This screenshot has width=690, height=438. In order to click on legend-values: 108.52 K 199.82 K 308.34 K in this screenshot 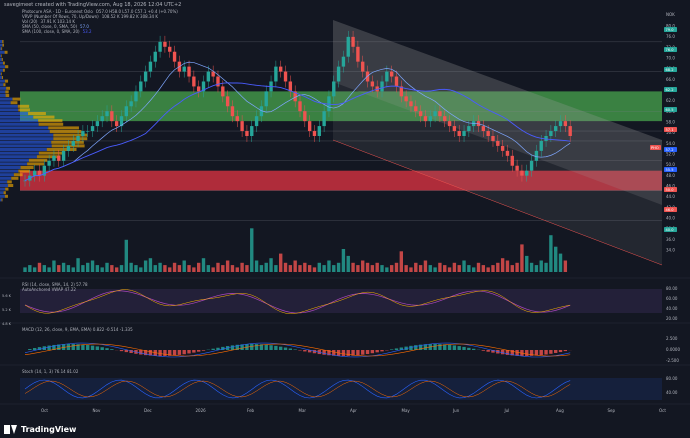, I will do `click(130, 16)`.